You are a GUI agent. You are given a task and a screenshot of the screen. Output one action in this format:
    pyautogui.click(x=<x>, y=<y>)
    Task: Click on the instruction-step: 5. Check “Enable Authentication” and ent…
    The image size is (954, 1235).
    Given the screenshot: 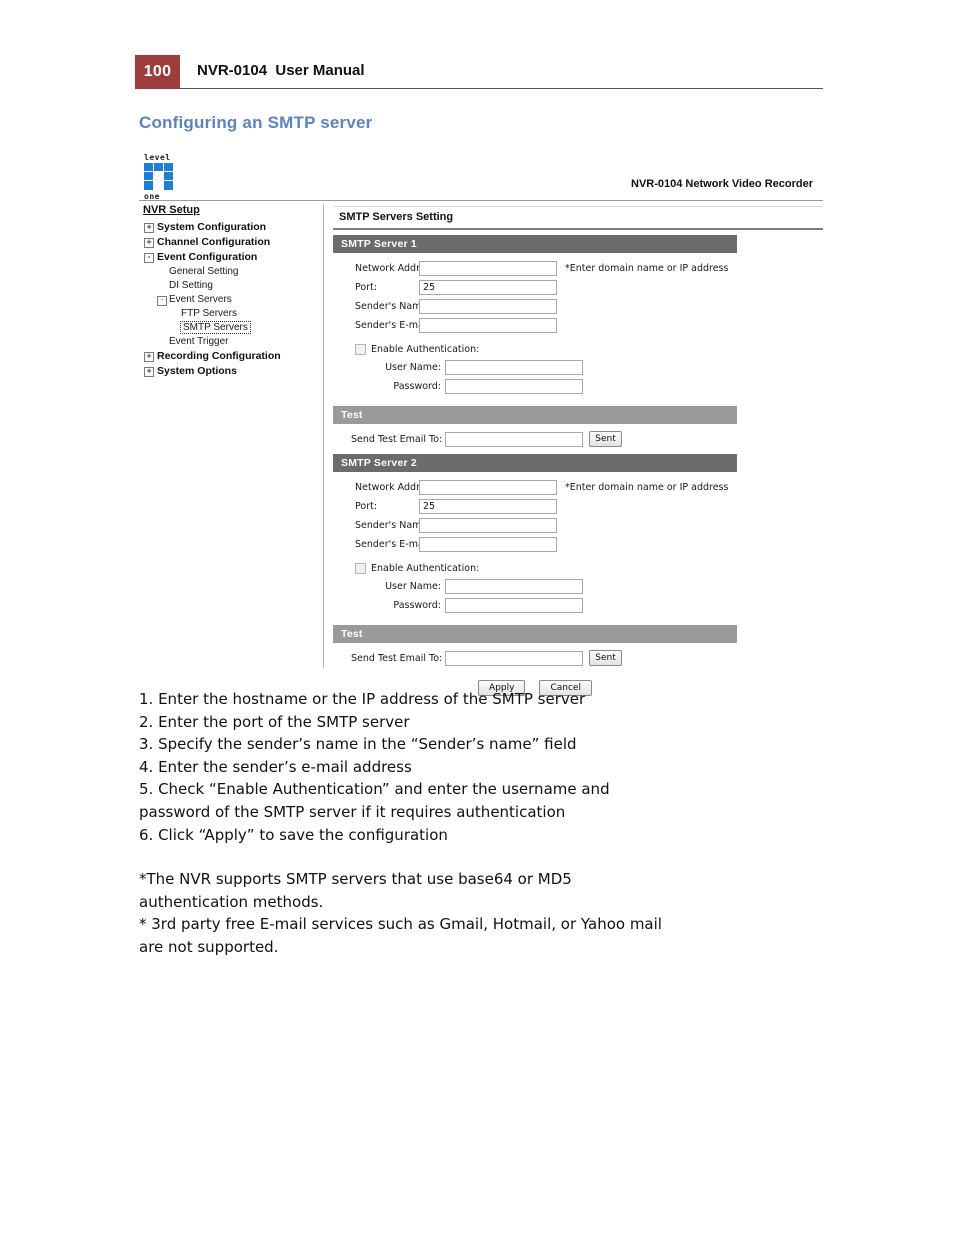 What is the action you would take?
    pyautogui.click(x=374, y=789)
    